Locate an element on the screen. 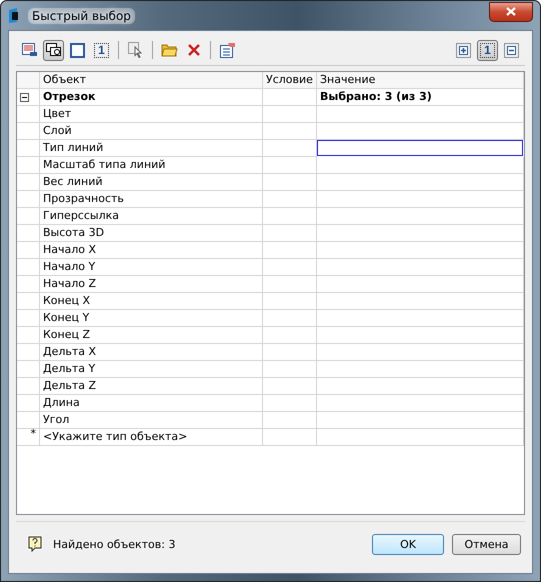 The height and width of the screenshot is (582, 541). cursor-icon is located at coordinates (136, 50).